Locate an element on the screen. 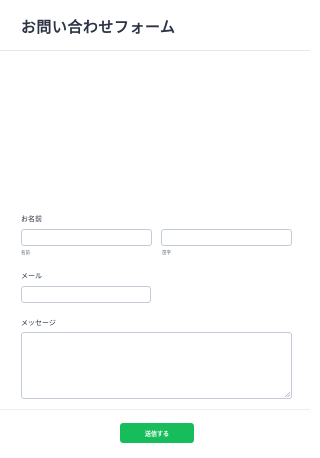 Image resolution: width=320 pixels, height=458 pixels. first-name-sublabel: 名前 is located at coordinates (25, 253).